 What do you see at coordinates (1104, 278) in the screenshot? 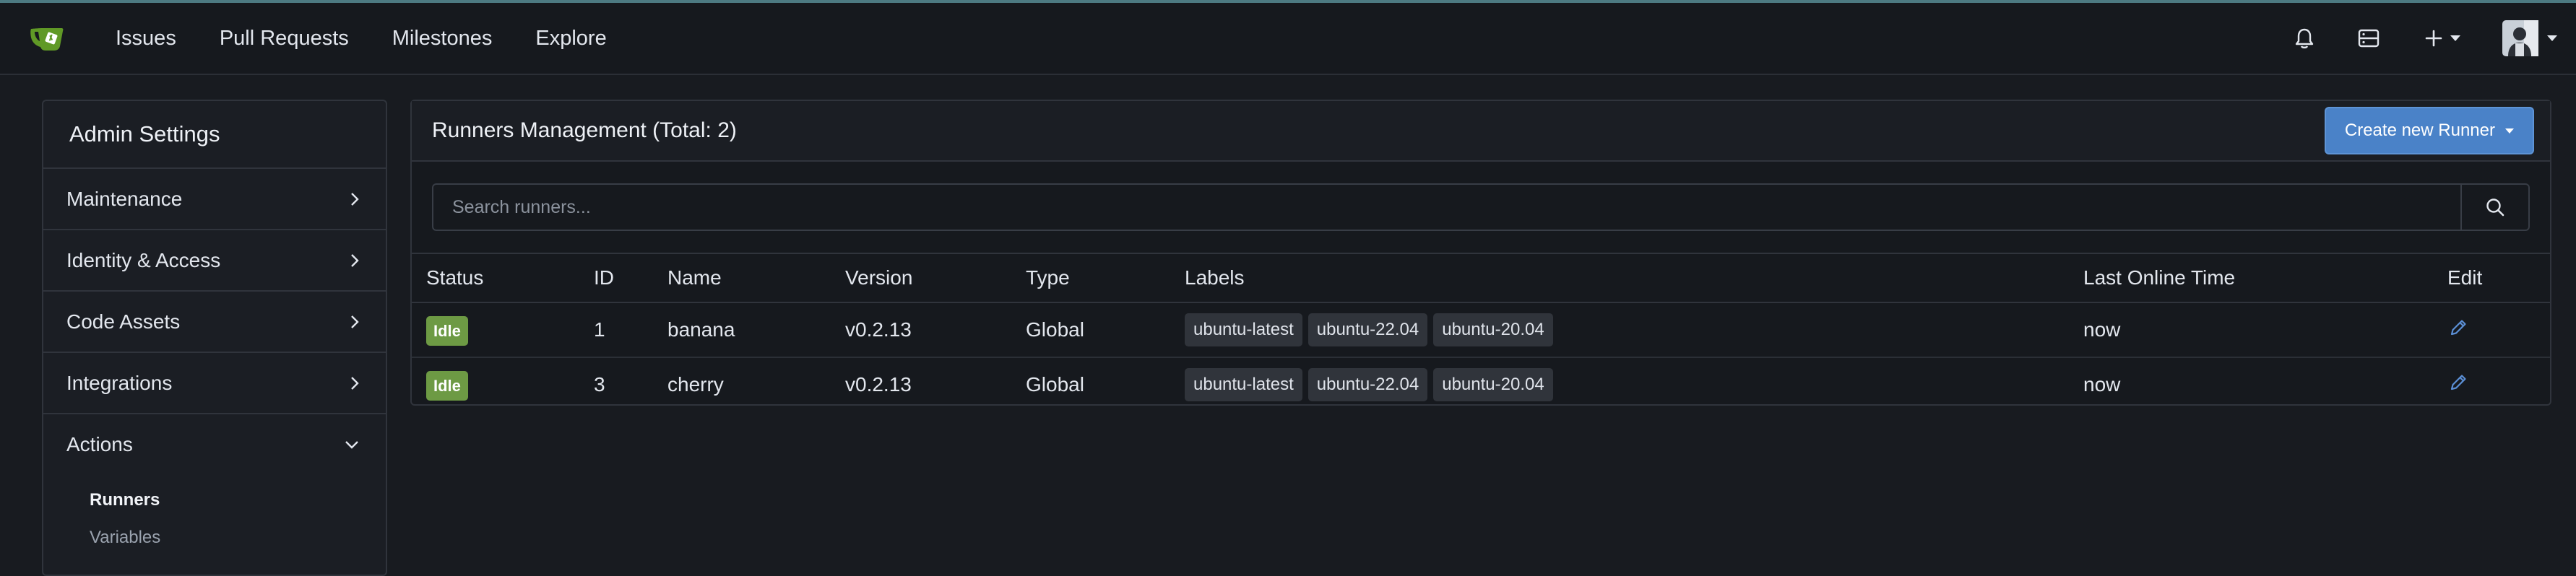
I see `col-type: Type` at bounding box center [1104, 278].